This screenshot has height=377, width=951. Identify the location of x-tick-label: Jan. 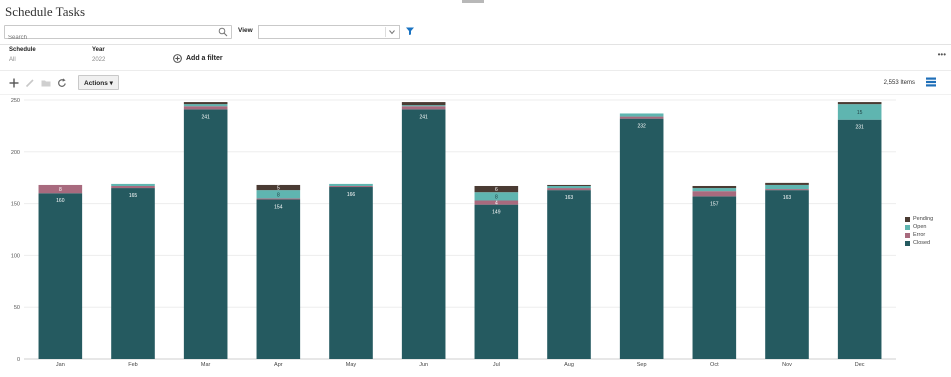
(60, 365).